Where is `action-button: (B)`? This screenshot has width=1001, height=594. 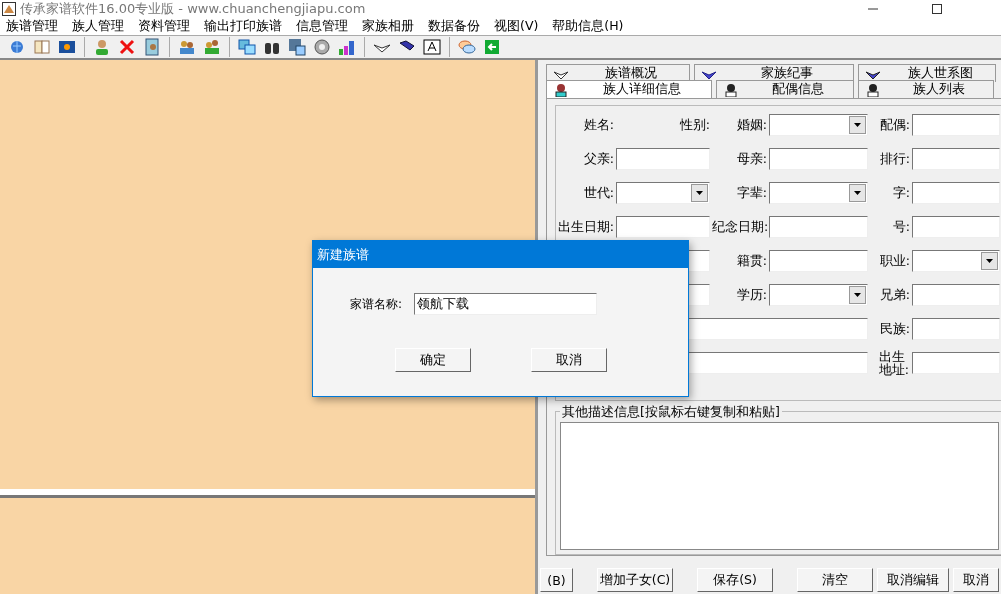
action-button: (B) is located at coordinates (556, 580).